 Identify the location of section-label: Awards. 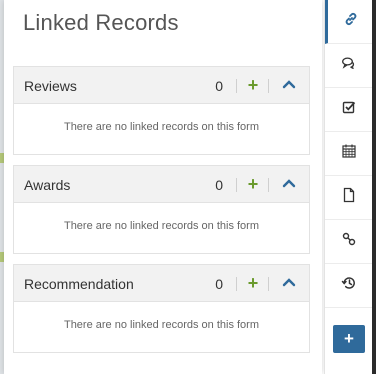
(47, 185).